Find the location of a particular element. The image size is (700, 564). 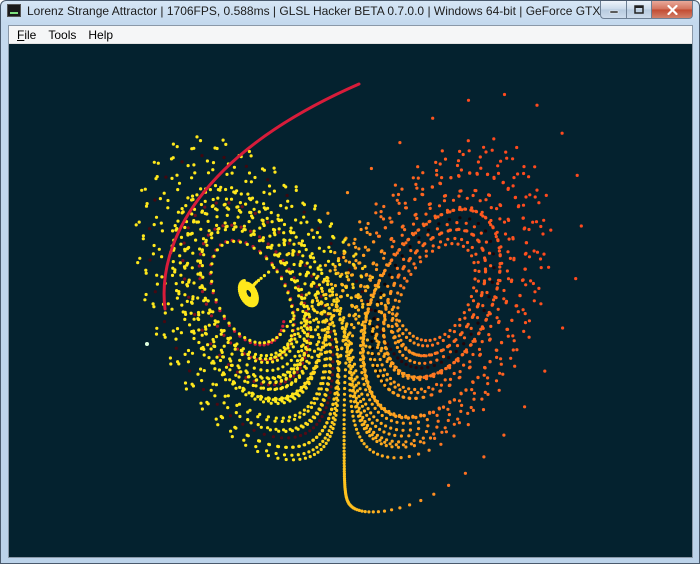

menu-file: File is located at coordinates (26, 35).